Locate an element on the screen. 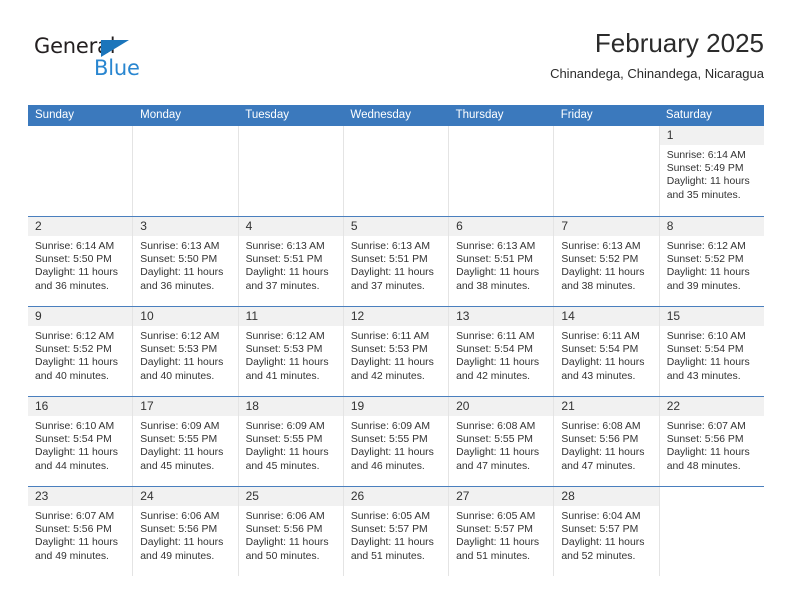  sunset-text: Sunset: 5:52 PM is located at coordinates (705, 260).